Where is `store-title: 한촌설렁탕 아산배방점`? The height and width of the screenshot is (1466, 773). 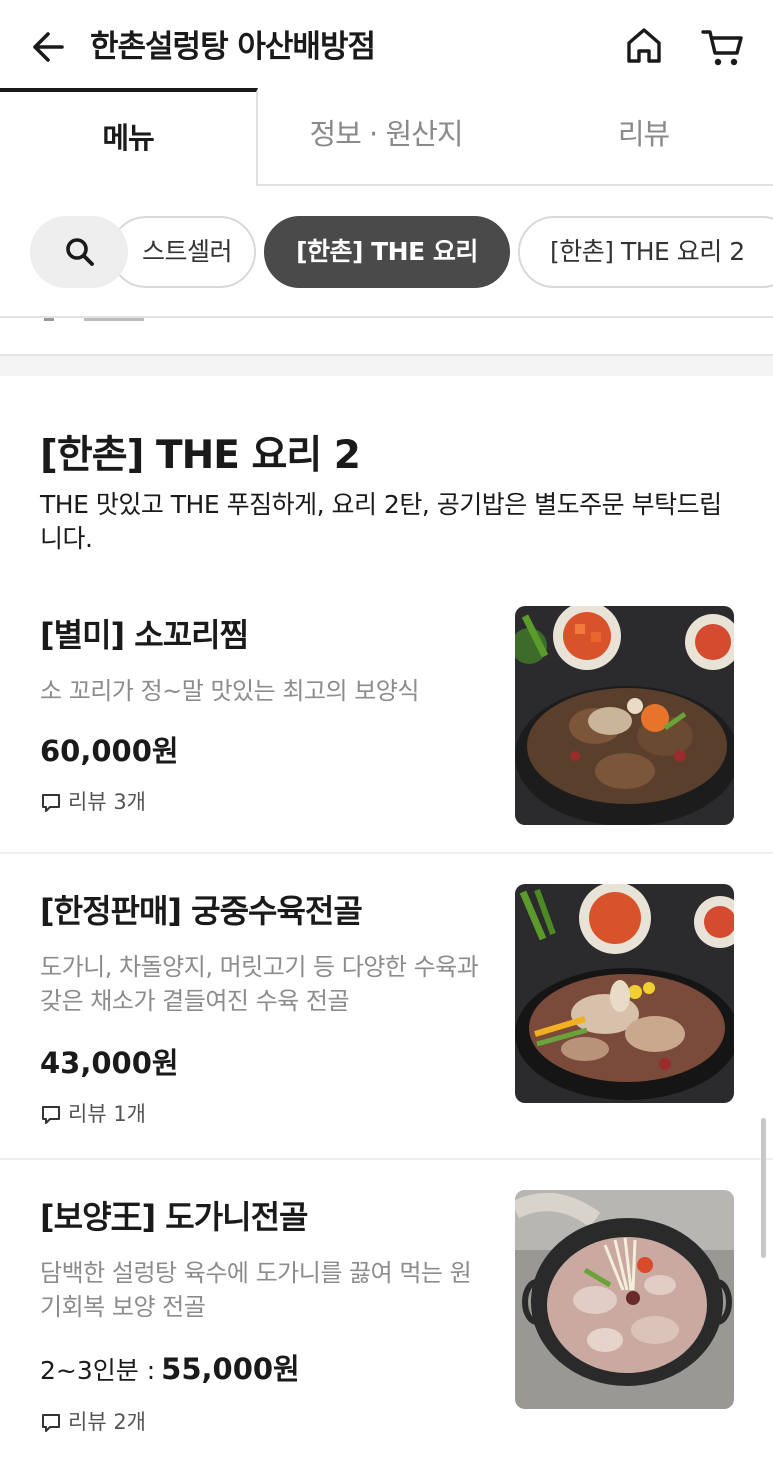 store-title: 한촌설렁탕 아산배방점 is located at coordinates (233, 47).